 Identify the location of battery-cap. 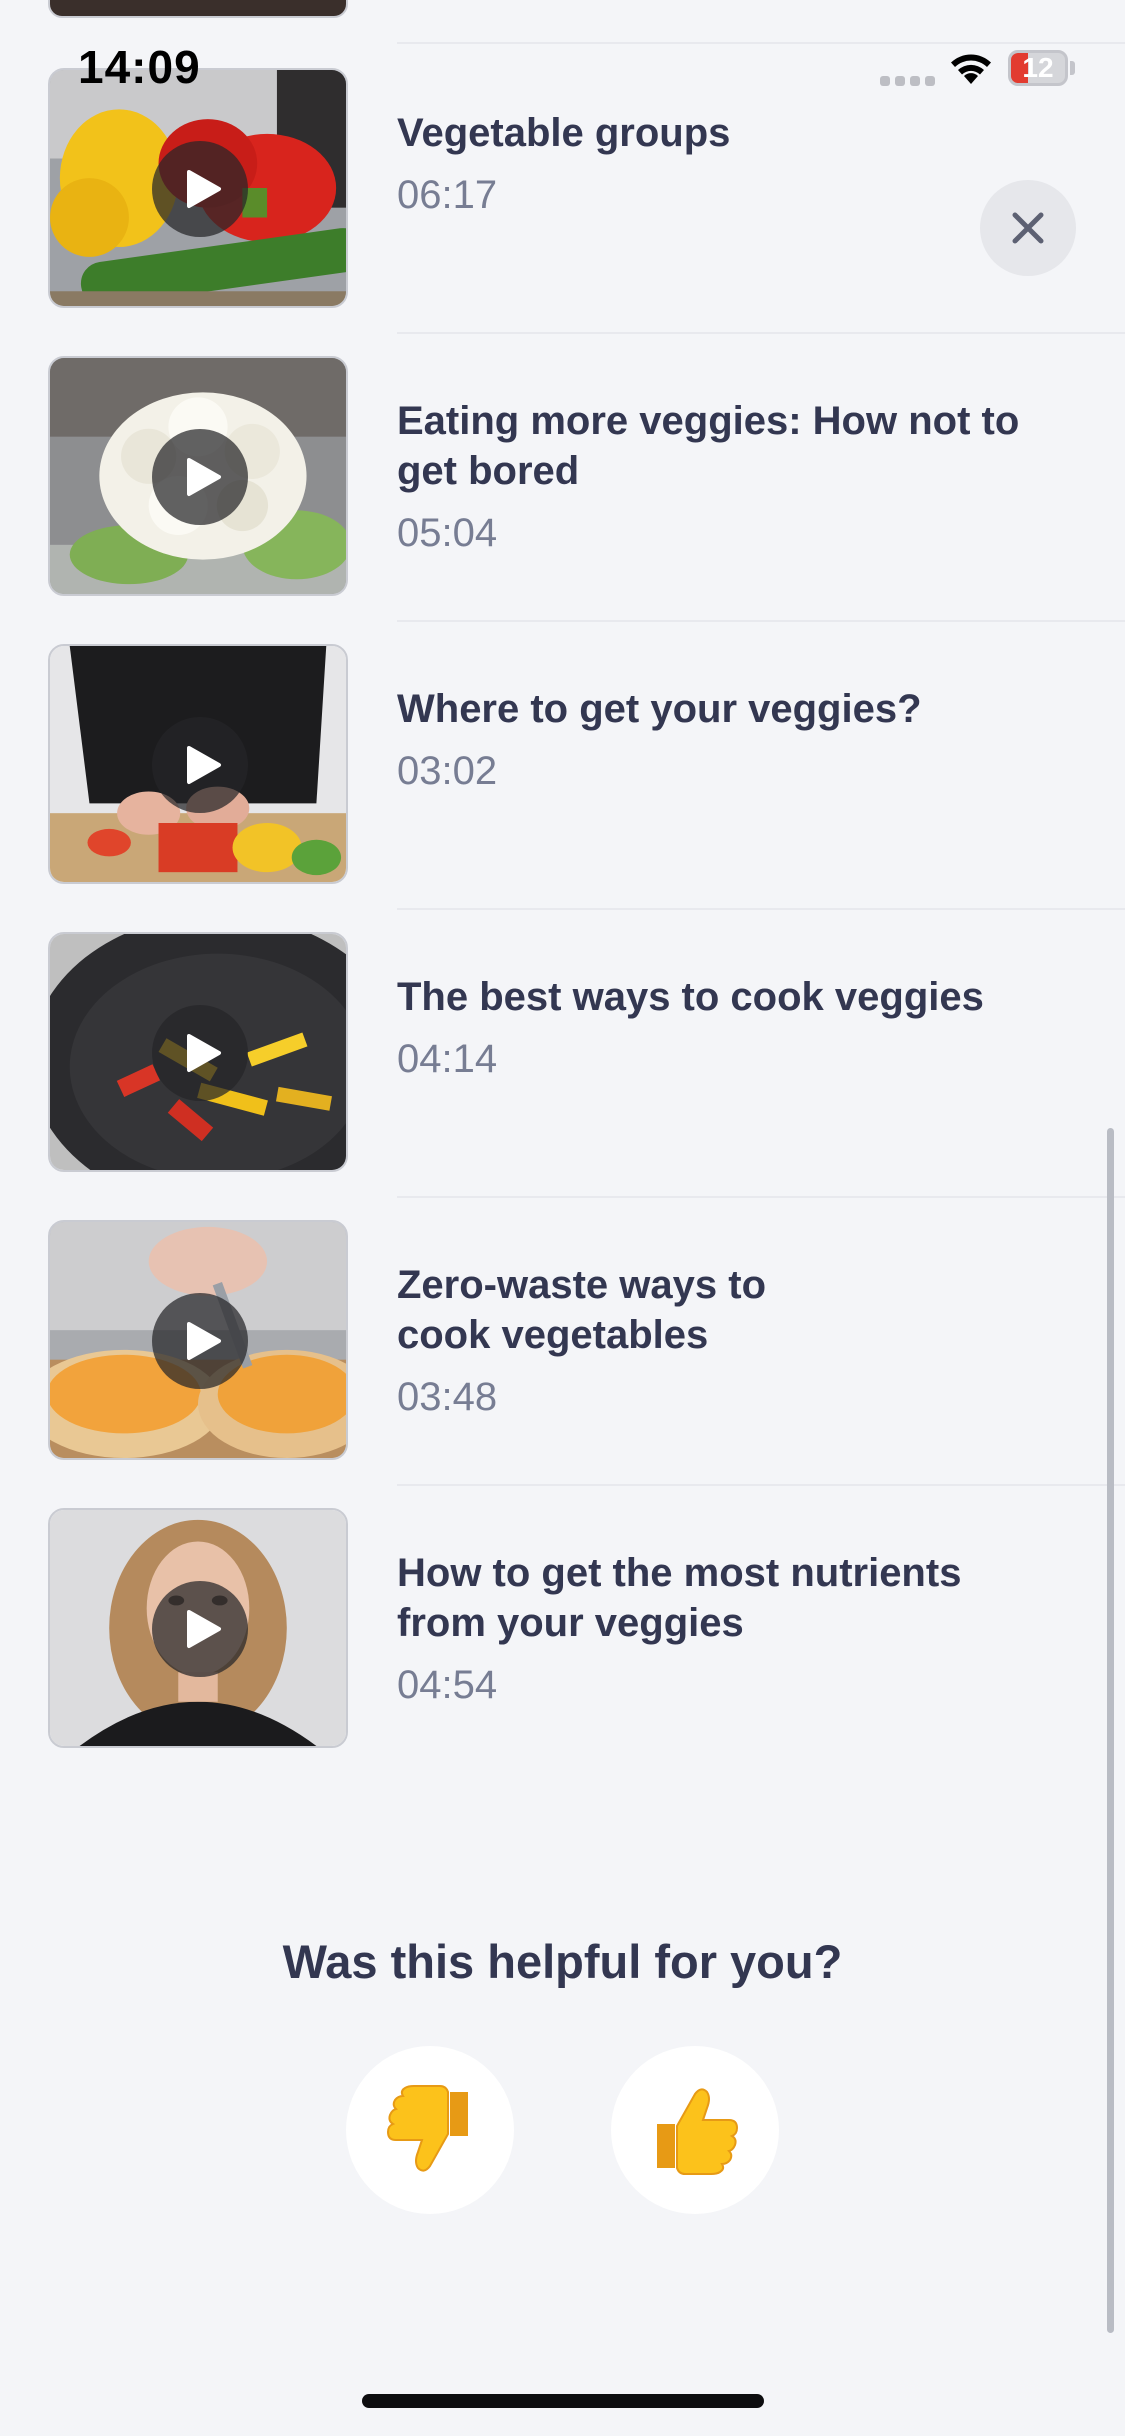
(1072, 68).